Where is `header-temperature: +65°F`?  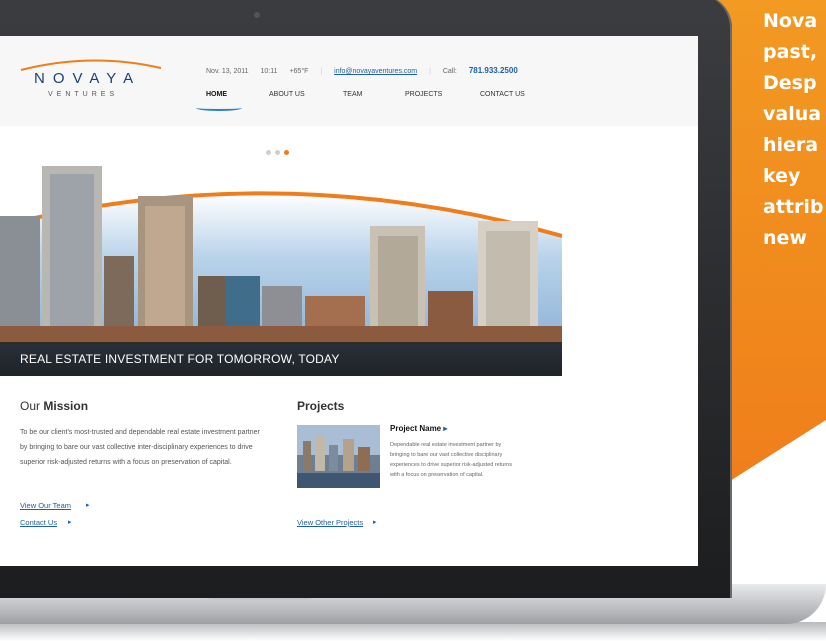
header-temperature: +65°F is located at coordinates (299, 71).